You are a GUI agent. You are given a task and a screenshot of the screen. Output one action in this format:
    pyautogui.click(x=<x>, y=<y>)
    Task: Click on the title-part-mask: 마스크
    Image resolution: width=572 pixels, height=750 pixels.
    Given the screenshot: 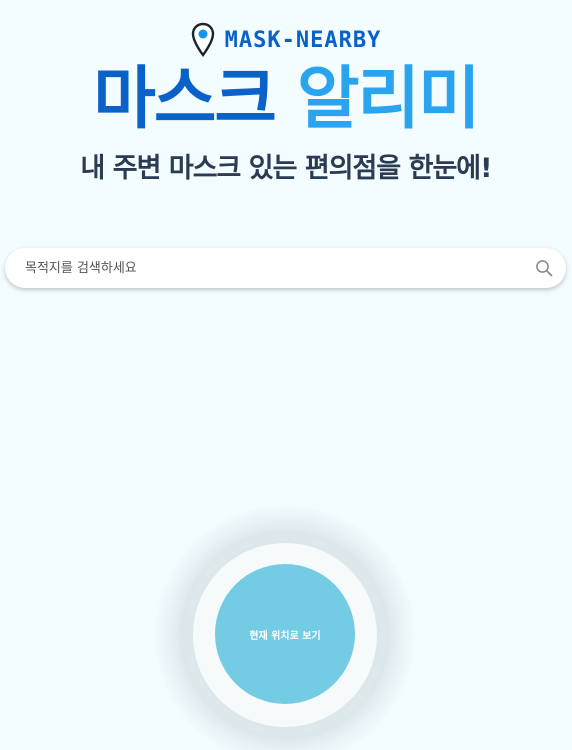 What is the action you would take?
    pyautogui.click(x=185, y=99)
    